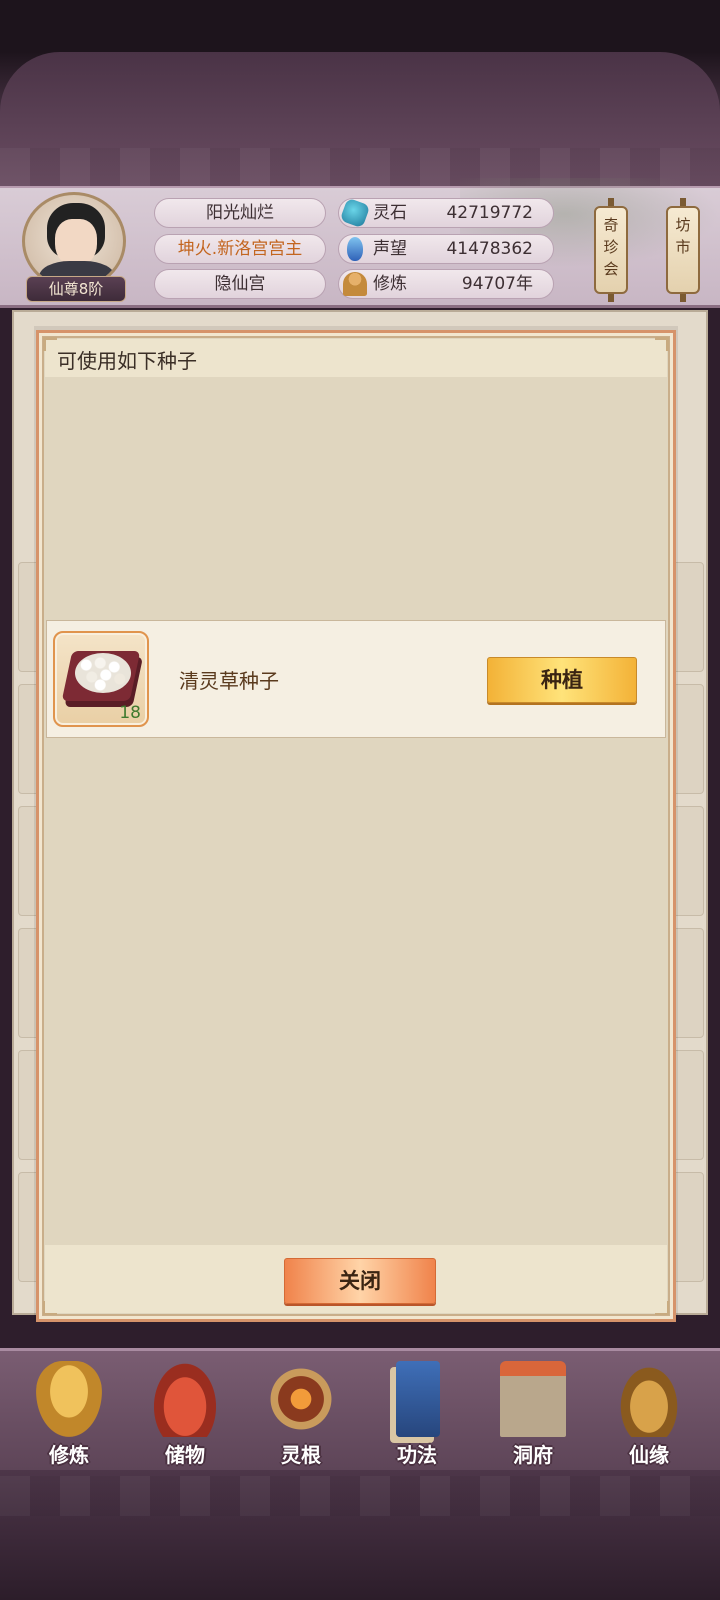  What do you see at coordinates (489, 213) in the screenshot?
I see `stat-value: 42719772` at bounding box center [489, 213].